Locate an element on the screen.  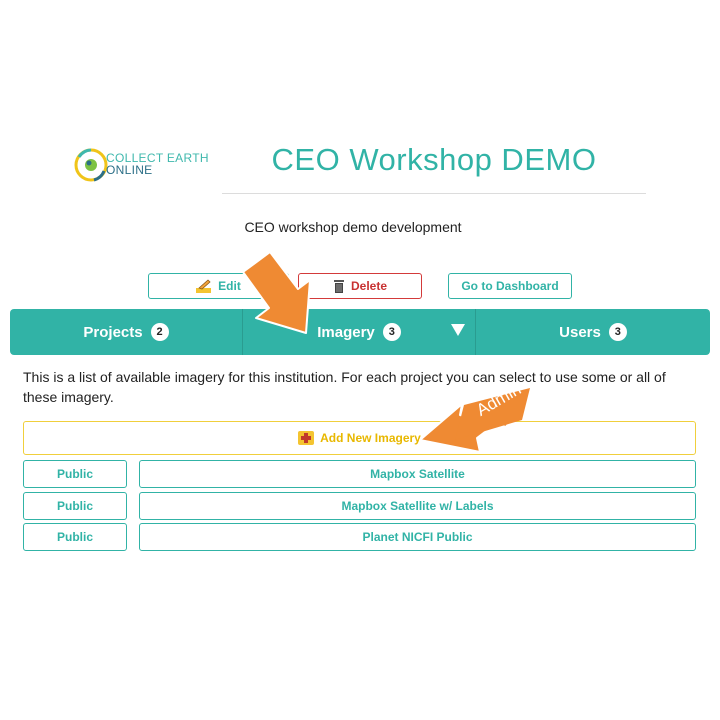
projects-count-badge: 2 is located at coordinates (159, 332).